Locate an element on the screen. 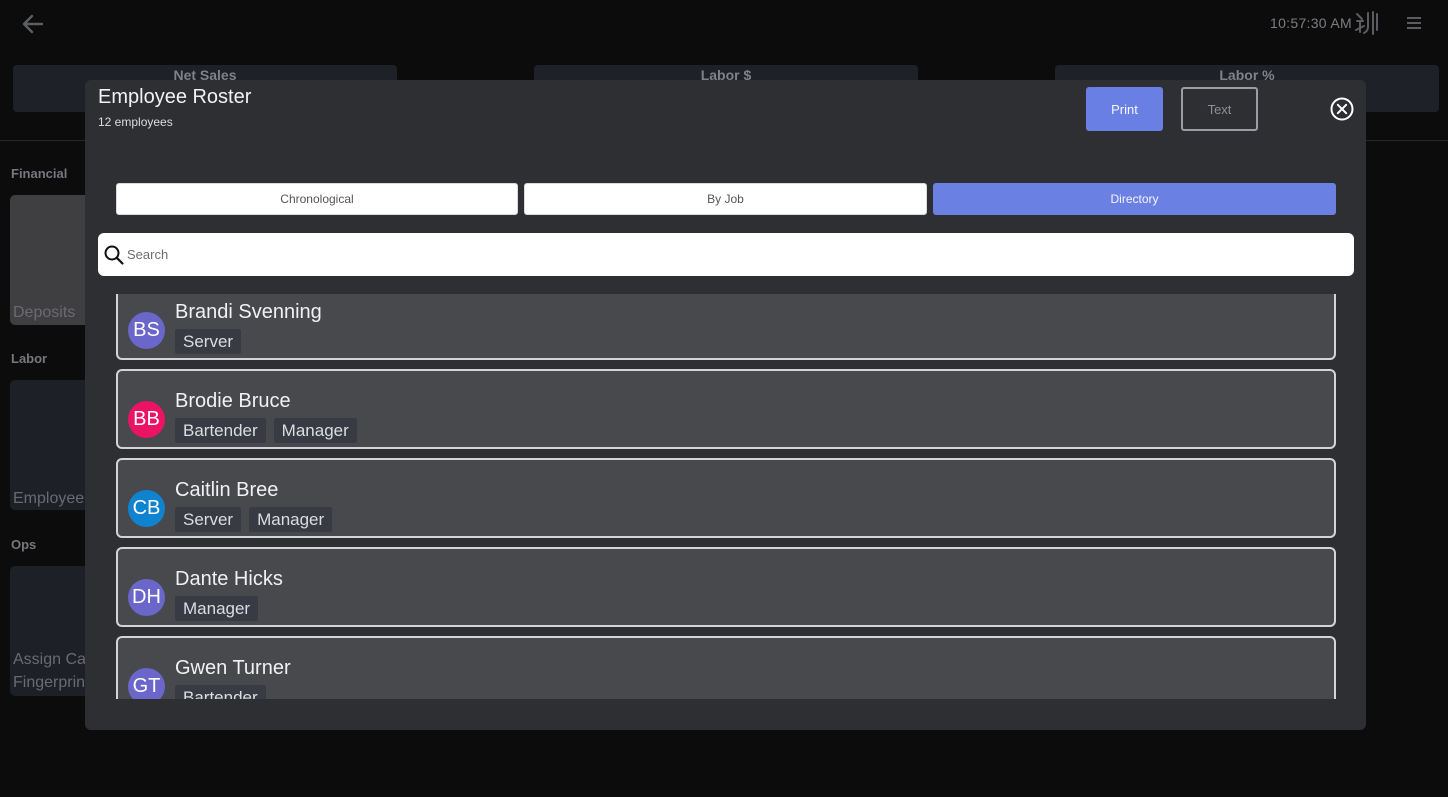 This screenshot has width=1448, height=797. employee-name: Dante Hicks is located at coordinates (229, 579).